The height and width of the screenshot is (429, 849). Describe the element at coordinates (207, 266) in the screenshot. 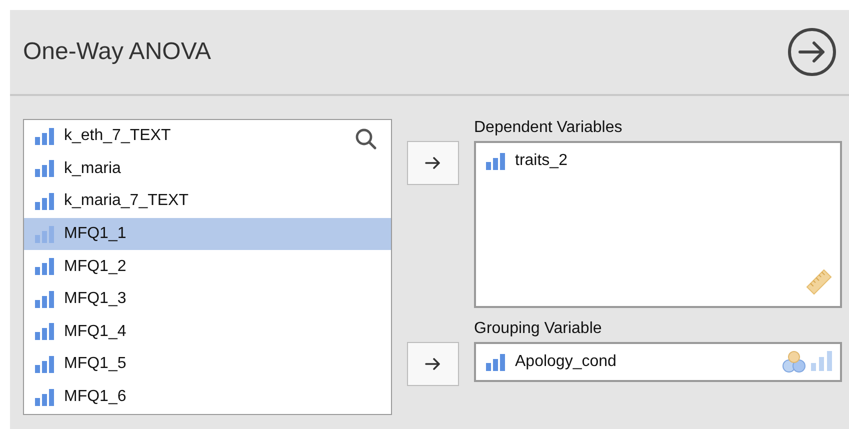

I see `variable-item: MFQ1_2` at that location.